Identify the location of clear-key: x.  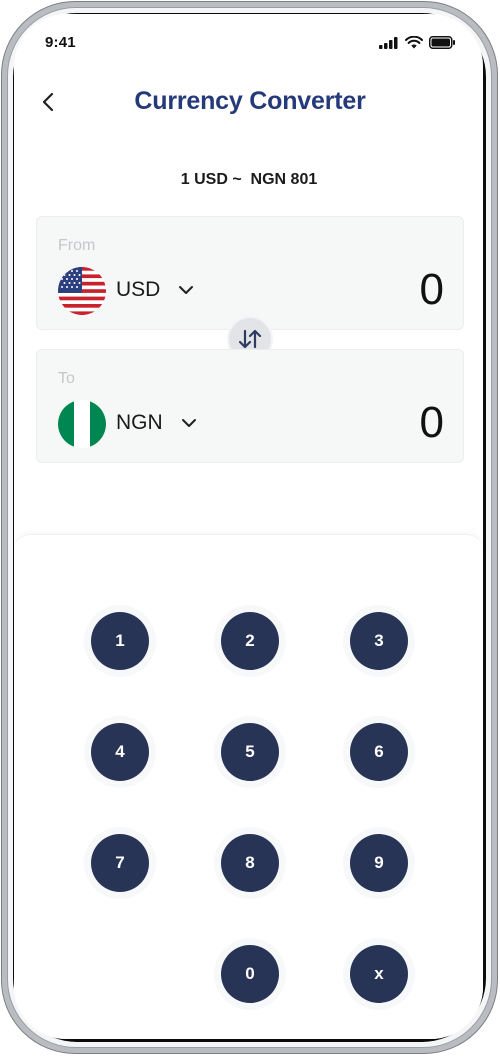
(379, 974).